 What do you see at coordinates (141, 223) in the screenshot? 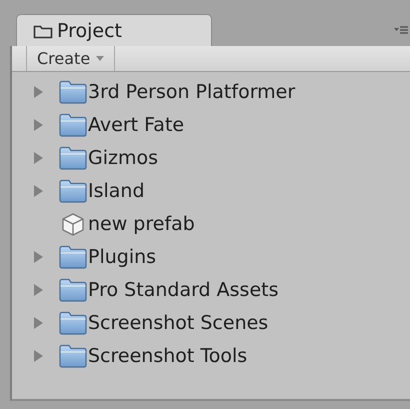
I see `tree-item: new prefab` at bounding box center [141, 223].